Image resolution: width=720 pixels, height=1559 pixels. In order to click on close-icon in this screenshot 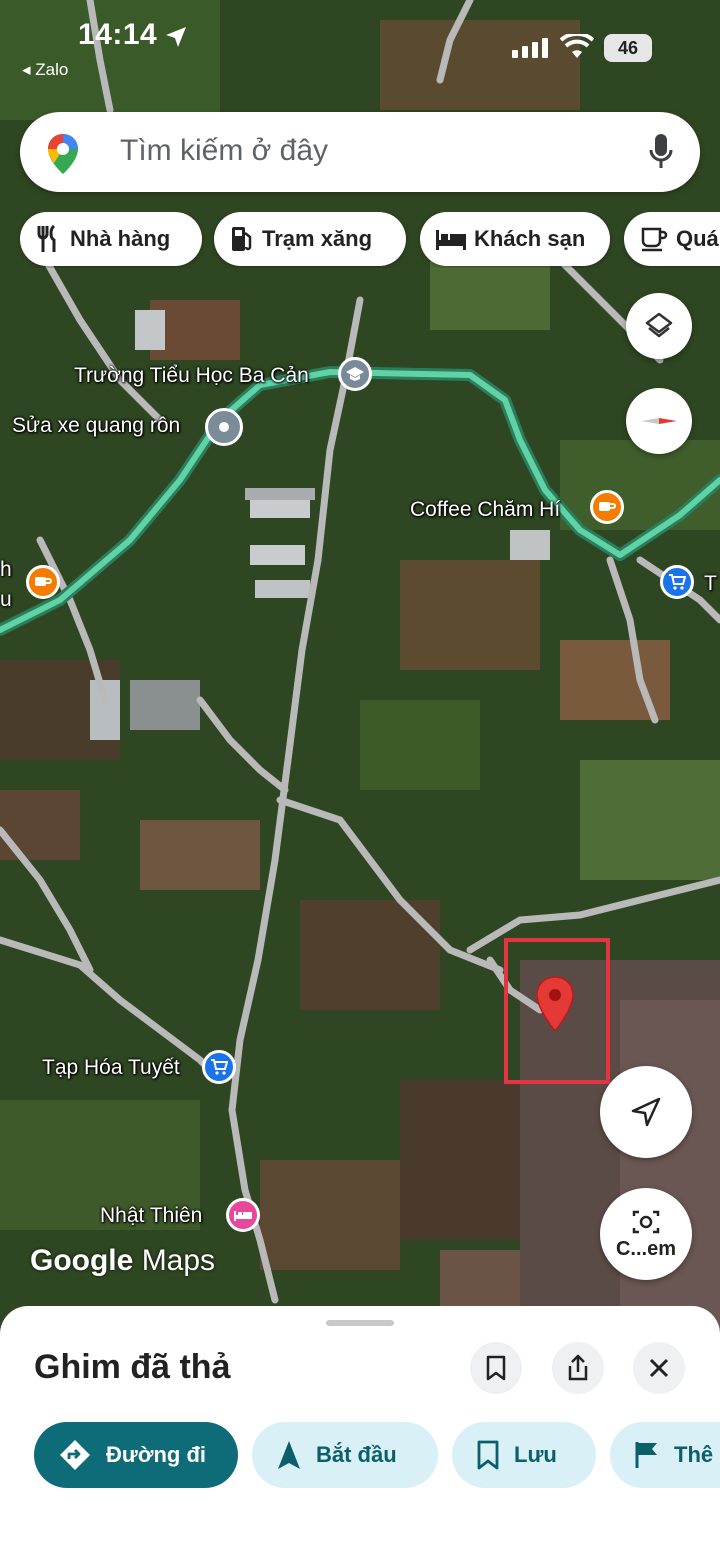, I will do `click(659, 1368)`.